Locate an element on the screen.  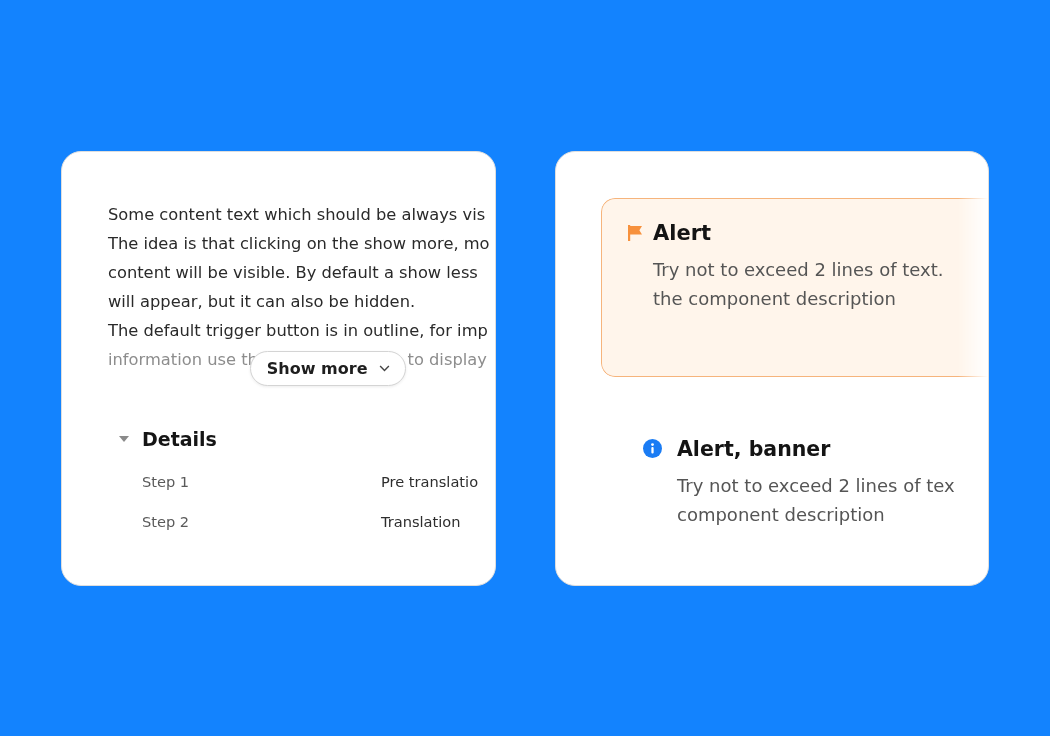
alert-title: Alert is located at coordinates (682, 232).